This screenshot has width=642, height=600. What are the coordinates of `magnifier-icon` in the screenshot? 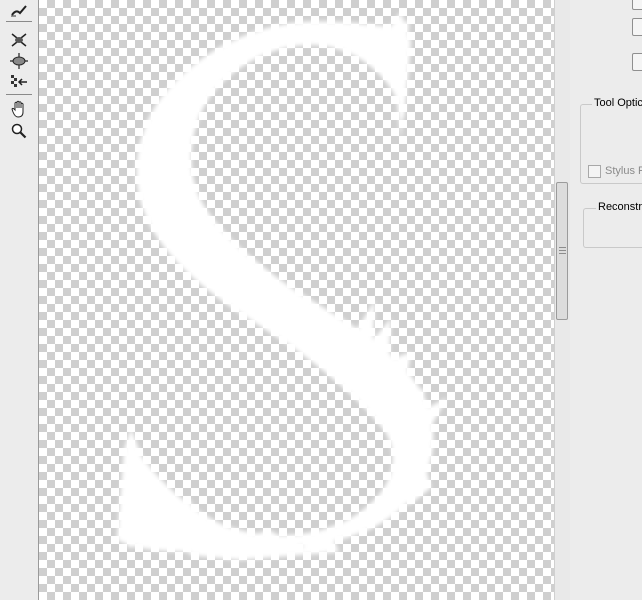 It's located at (19, 131).